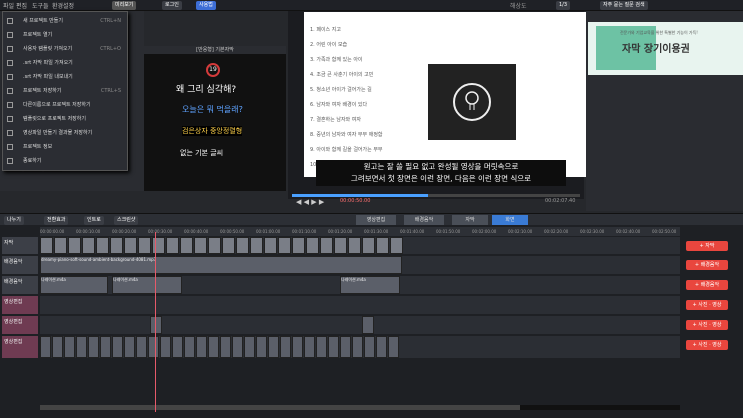 This screenshot has height=418, width=743. I want to click on menu-item: .srt 자막 파일 가져오기, so click(65, 63).